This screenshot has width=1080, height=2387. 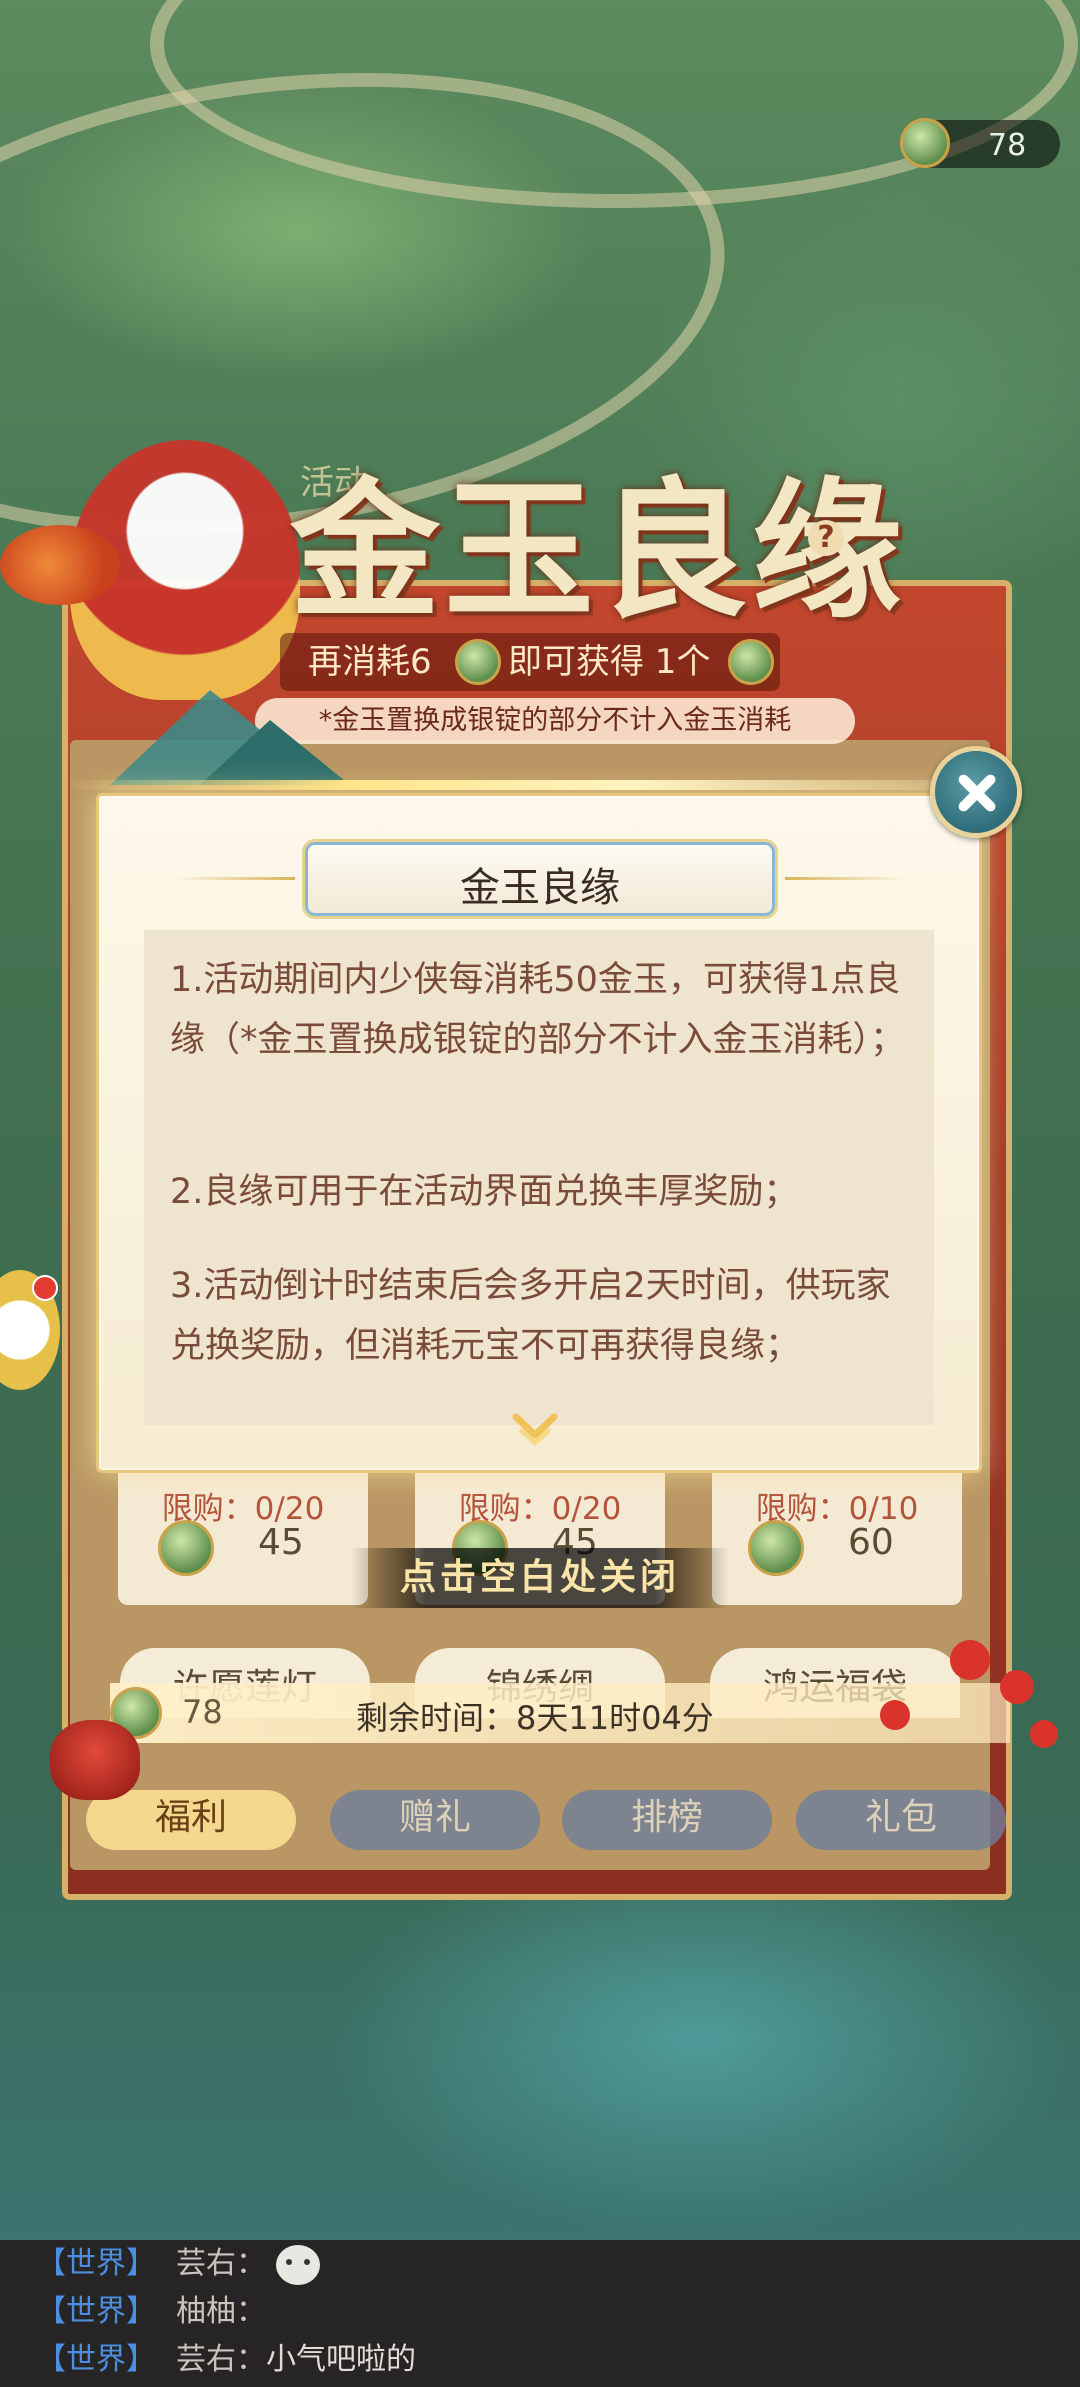 What do you see at coordinates (281, 1542) in the screenshot?
I see `item-price: 45` at bounding box center [281, 1542].